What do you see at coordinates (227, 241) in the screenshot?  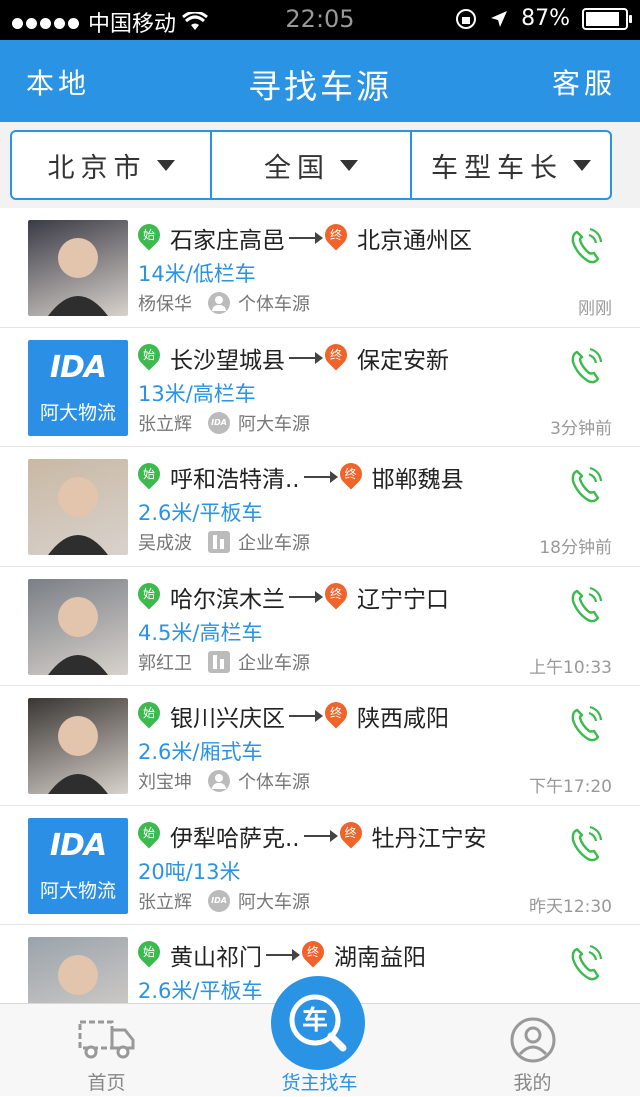 I see `origin: 石家庄高邑` at bounding box center [227, 241].